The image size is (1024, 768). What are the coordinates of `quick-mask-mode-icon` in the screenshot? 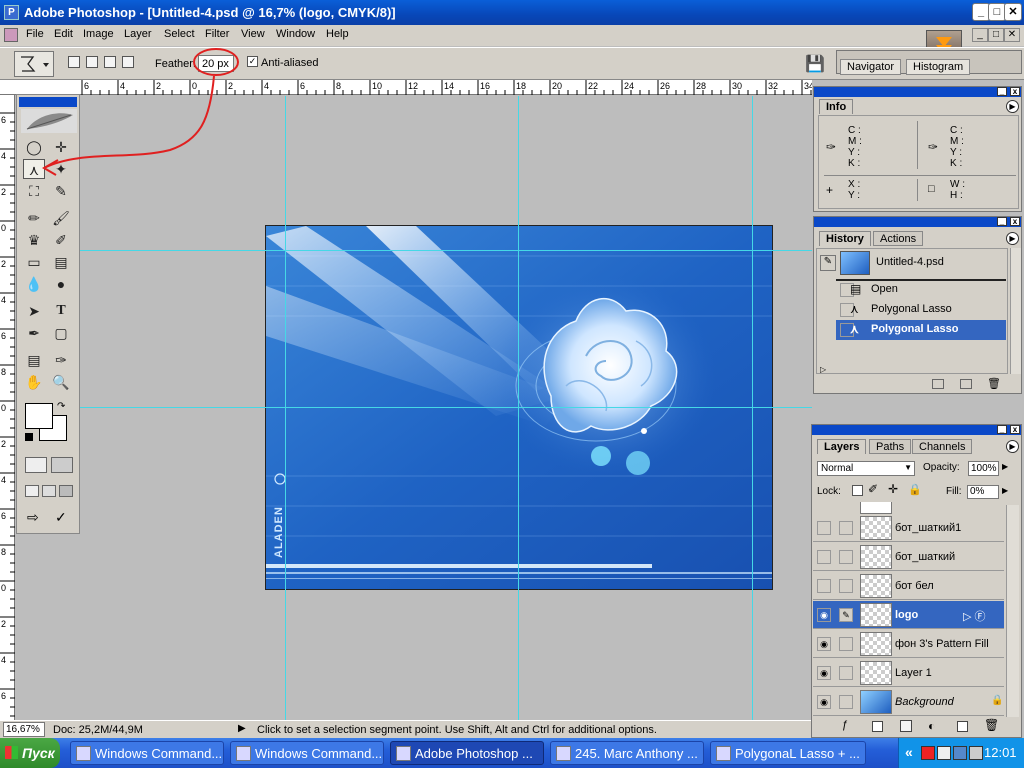 It's located at (62, 465).